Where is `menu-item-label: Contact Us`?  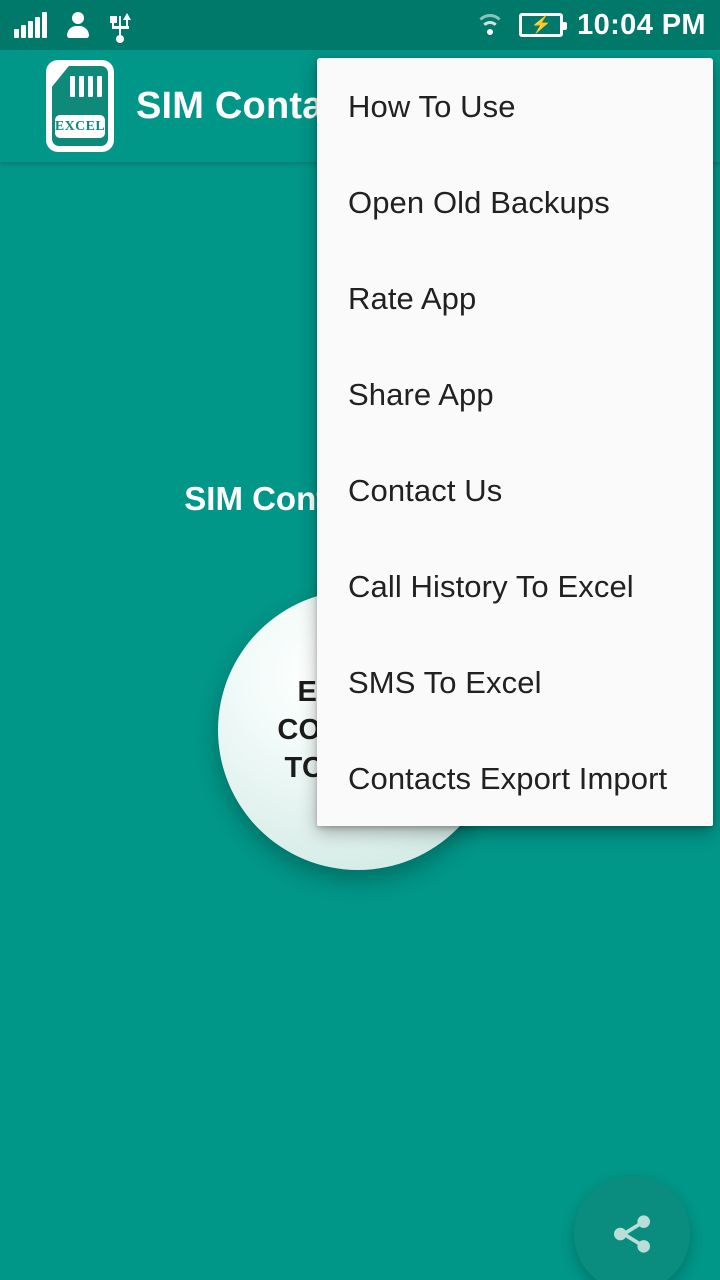 menu-item-label: Contact Us is located at coordinates (425, 490).